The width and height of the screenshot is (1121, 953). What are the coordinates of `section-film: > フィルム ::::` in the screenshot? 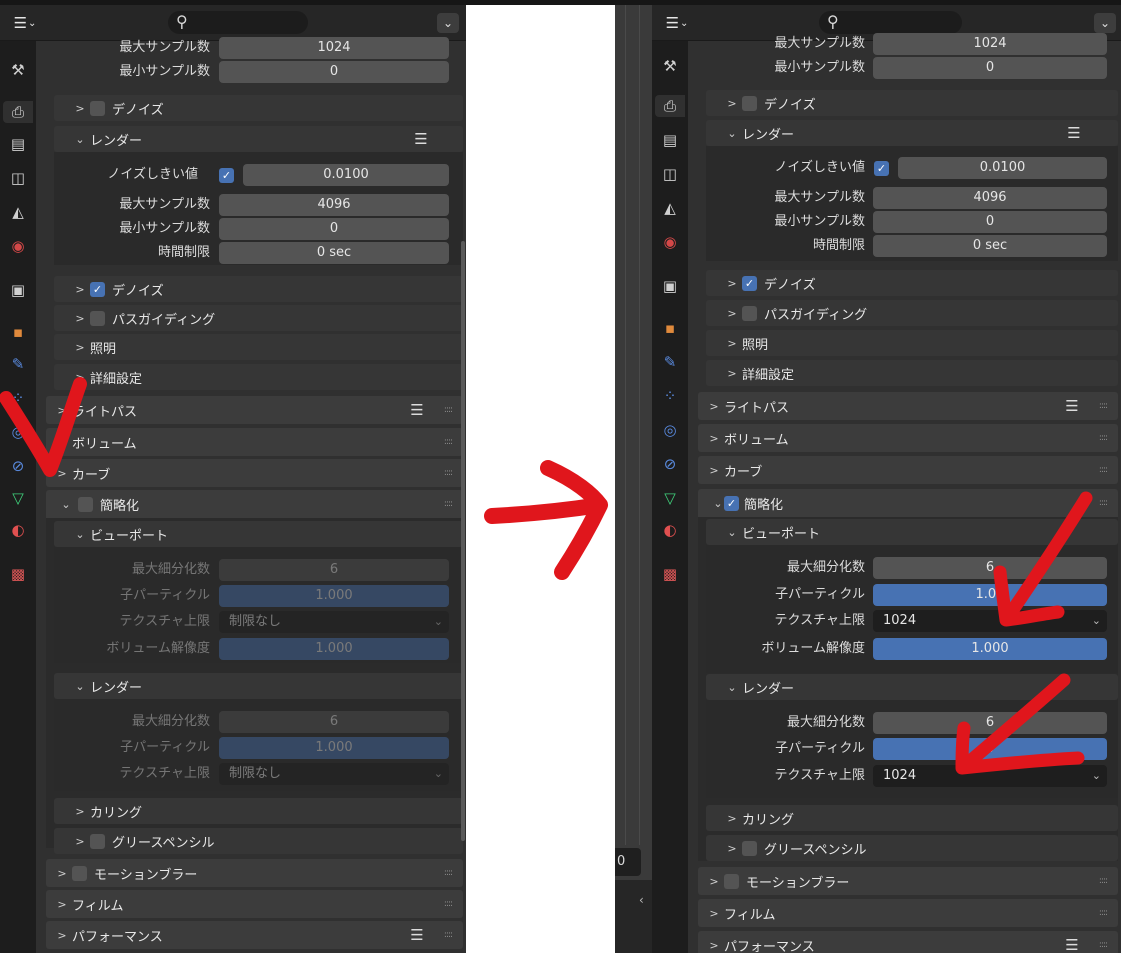 It's located at (254, 904).